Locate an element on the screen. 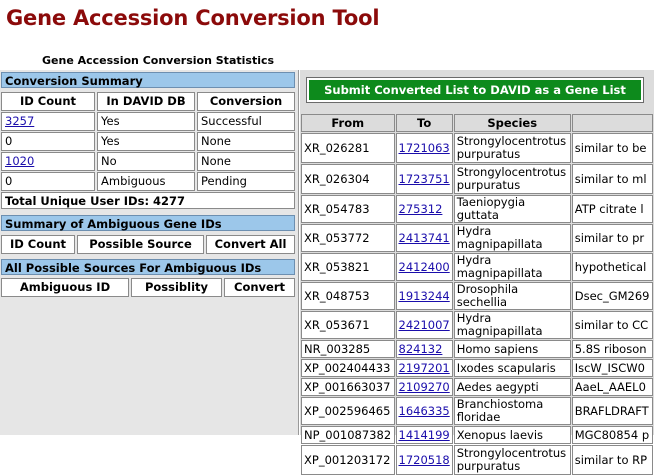 The height and width of the screenshot is (476, 654). to-id-cell: 2421007 is located at coordinates (424, 325).